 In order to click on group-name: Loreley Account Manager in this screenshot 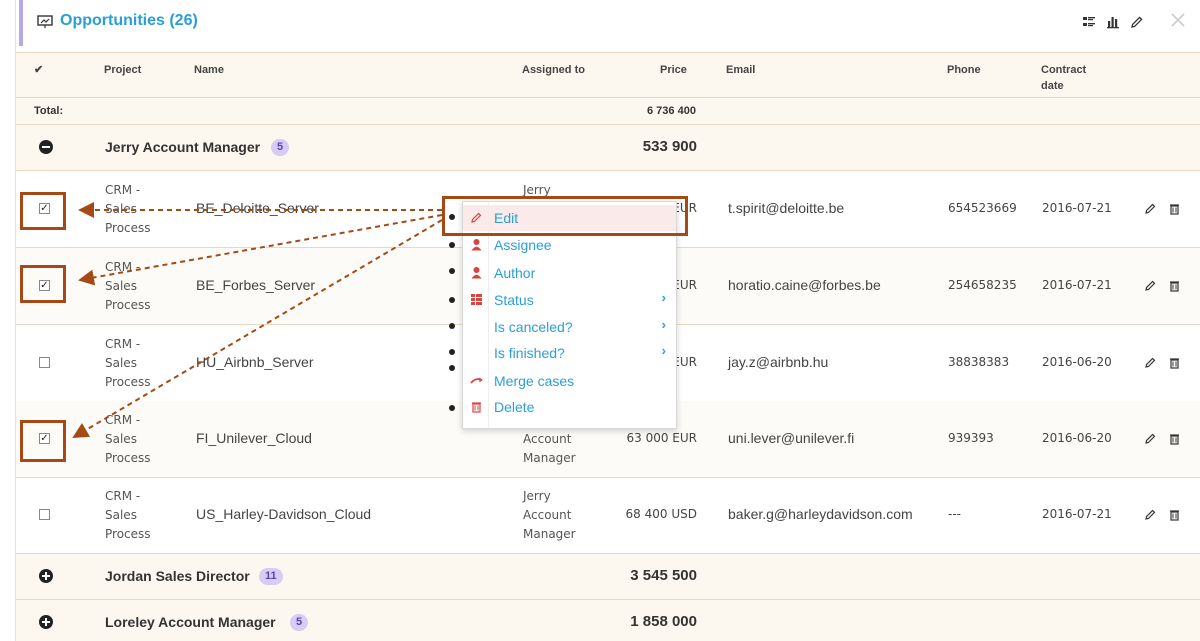, I will do `click(190, 622)`.